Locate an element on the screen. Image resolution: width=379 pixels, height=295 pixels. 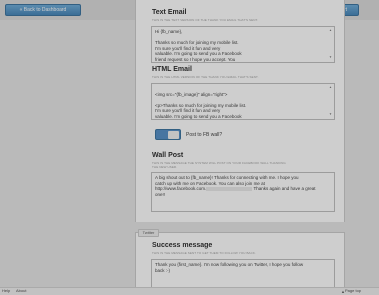
html-email-title: HTML Email is located at coordinates (172, 69).